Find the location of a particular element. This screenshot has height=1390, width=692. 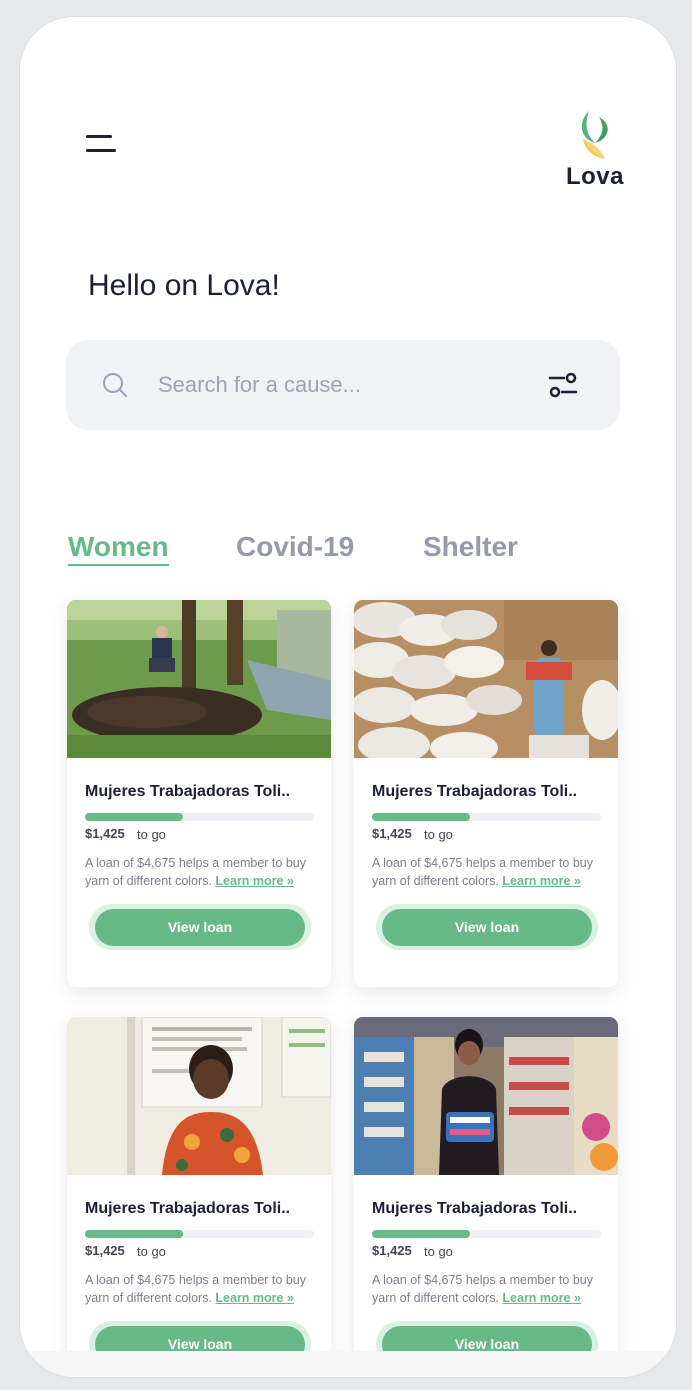

search-icon is located at coordinates (115, 385).